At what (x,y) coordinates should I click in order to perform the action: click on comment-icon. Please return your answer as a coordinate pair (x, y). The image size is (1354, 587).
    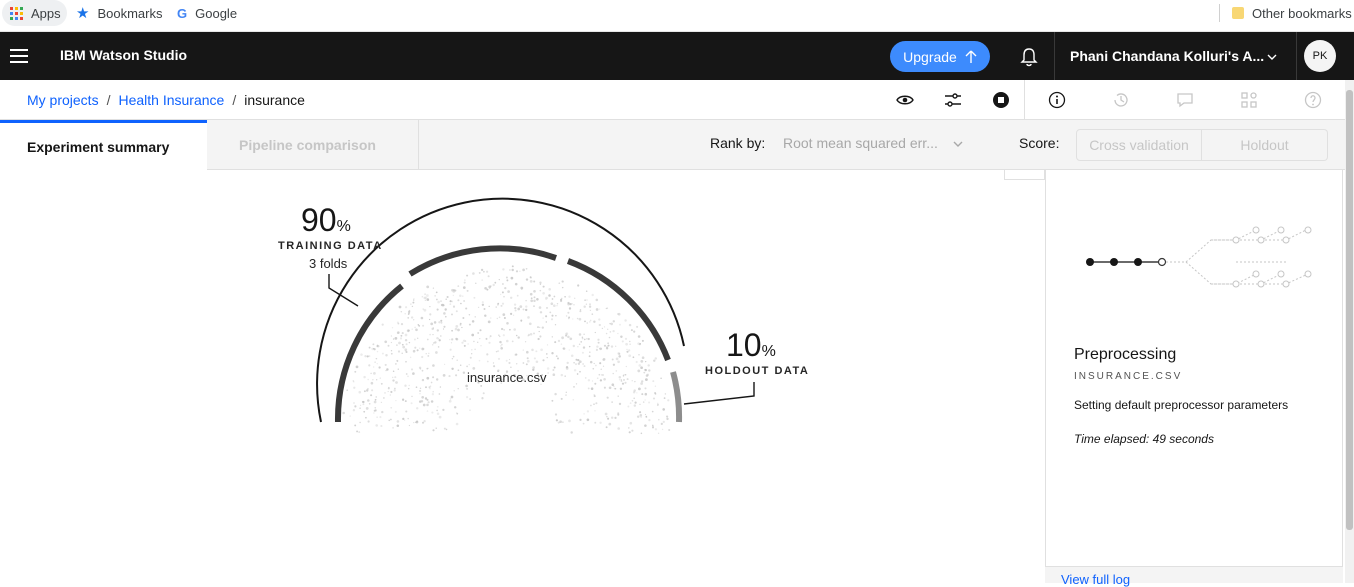
    Looking at the image, I should click on (1185, 100).